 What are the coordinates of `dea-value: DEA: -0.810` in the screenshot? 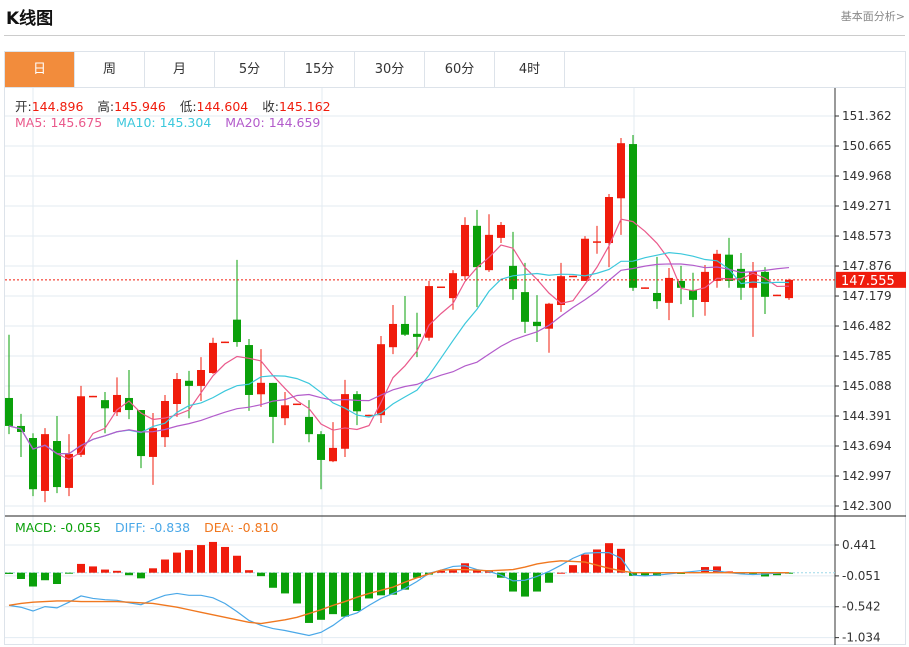 It's located at (241, 527).